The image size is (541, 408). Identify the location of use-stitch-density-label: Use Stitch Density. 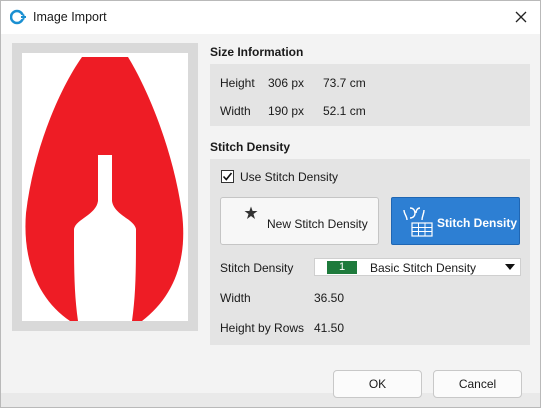
(289, 177).